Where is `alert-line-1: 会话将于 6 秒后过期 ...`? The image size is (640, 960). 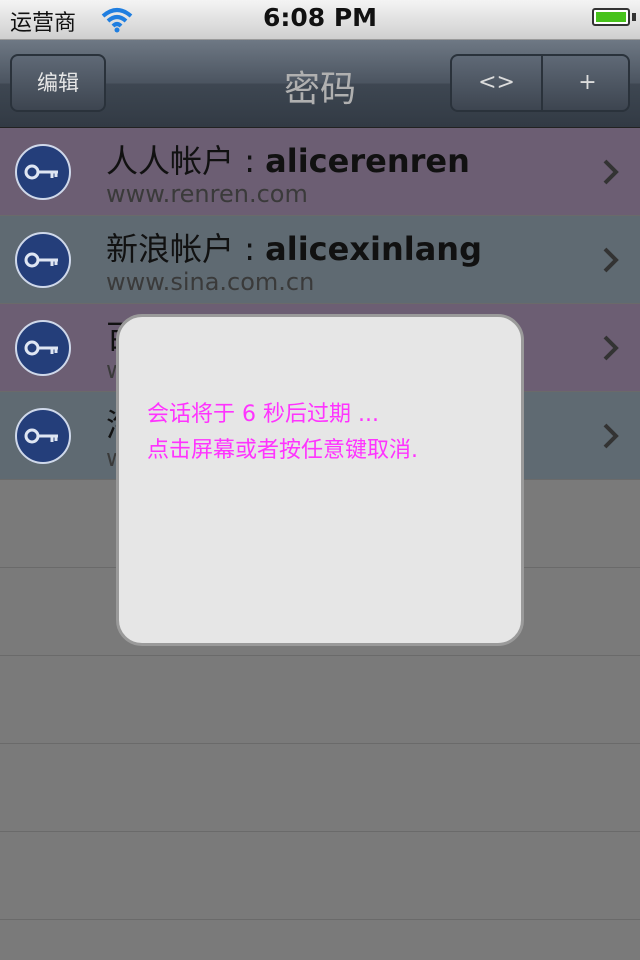
alert-line-1: 会话将于 6 秒后过期 ... is located at coordinates (263, 414).